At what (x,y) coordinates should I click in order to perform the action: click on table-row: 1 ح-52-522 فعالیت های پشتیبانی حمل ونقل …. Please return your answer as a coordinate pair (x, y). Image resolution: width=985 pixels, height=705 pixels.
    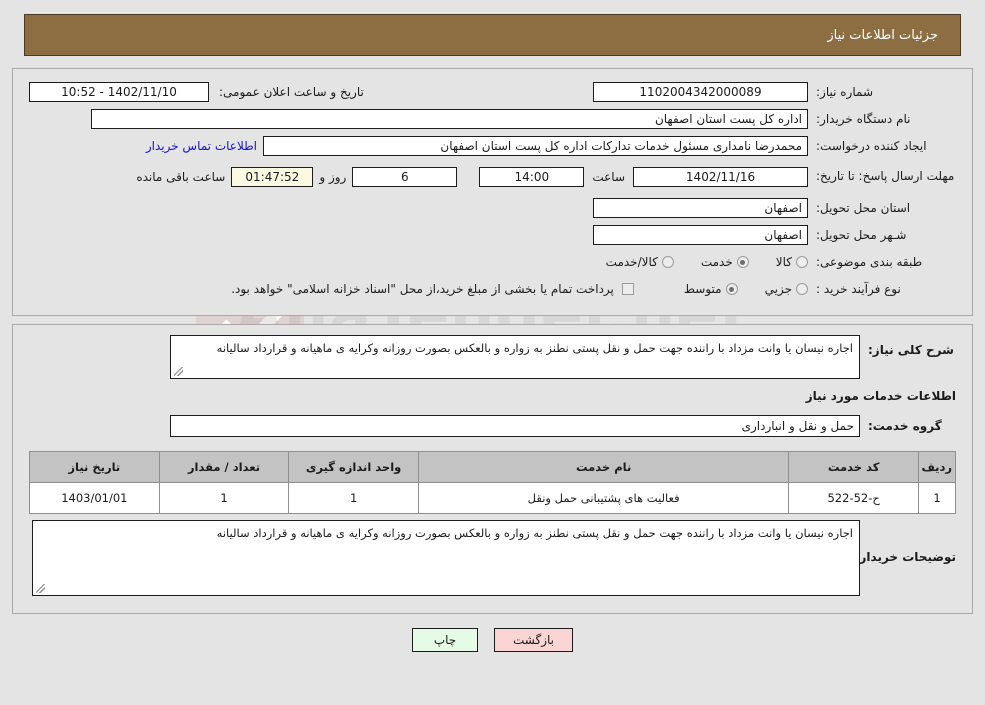
    Looking at the image, I should click on (493, 498).